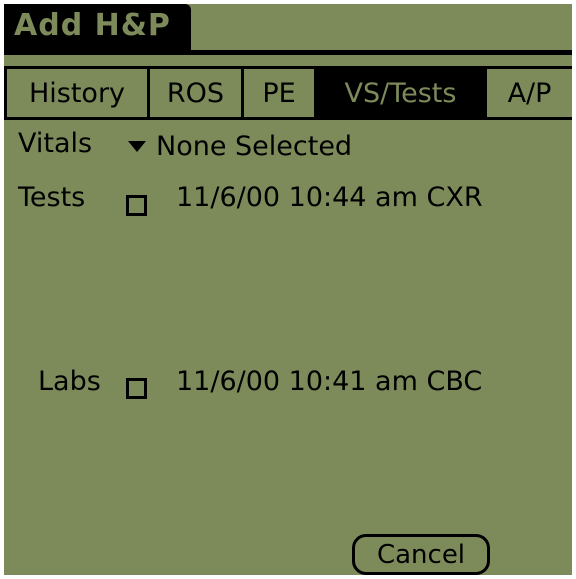 The width and height of the screenshot is (576, 579). Describe the element at coordinates (329, 381) in the screenshot. I see `lab-item: 11/6/00 10:41 am CBC` at that location.